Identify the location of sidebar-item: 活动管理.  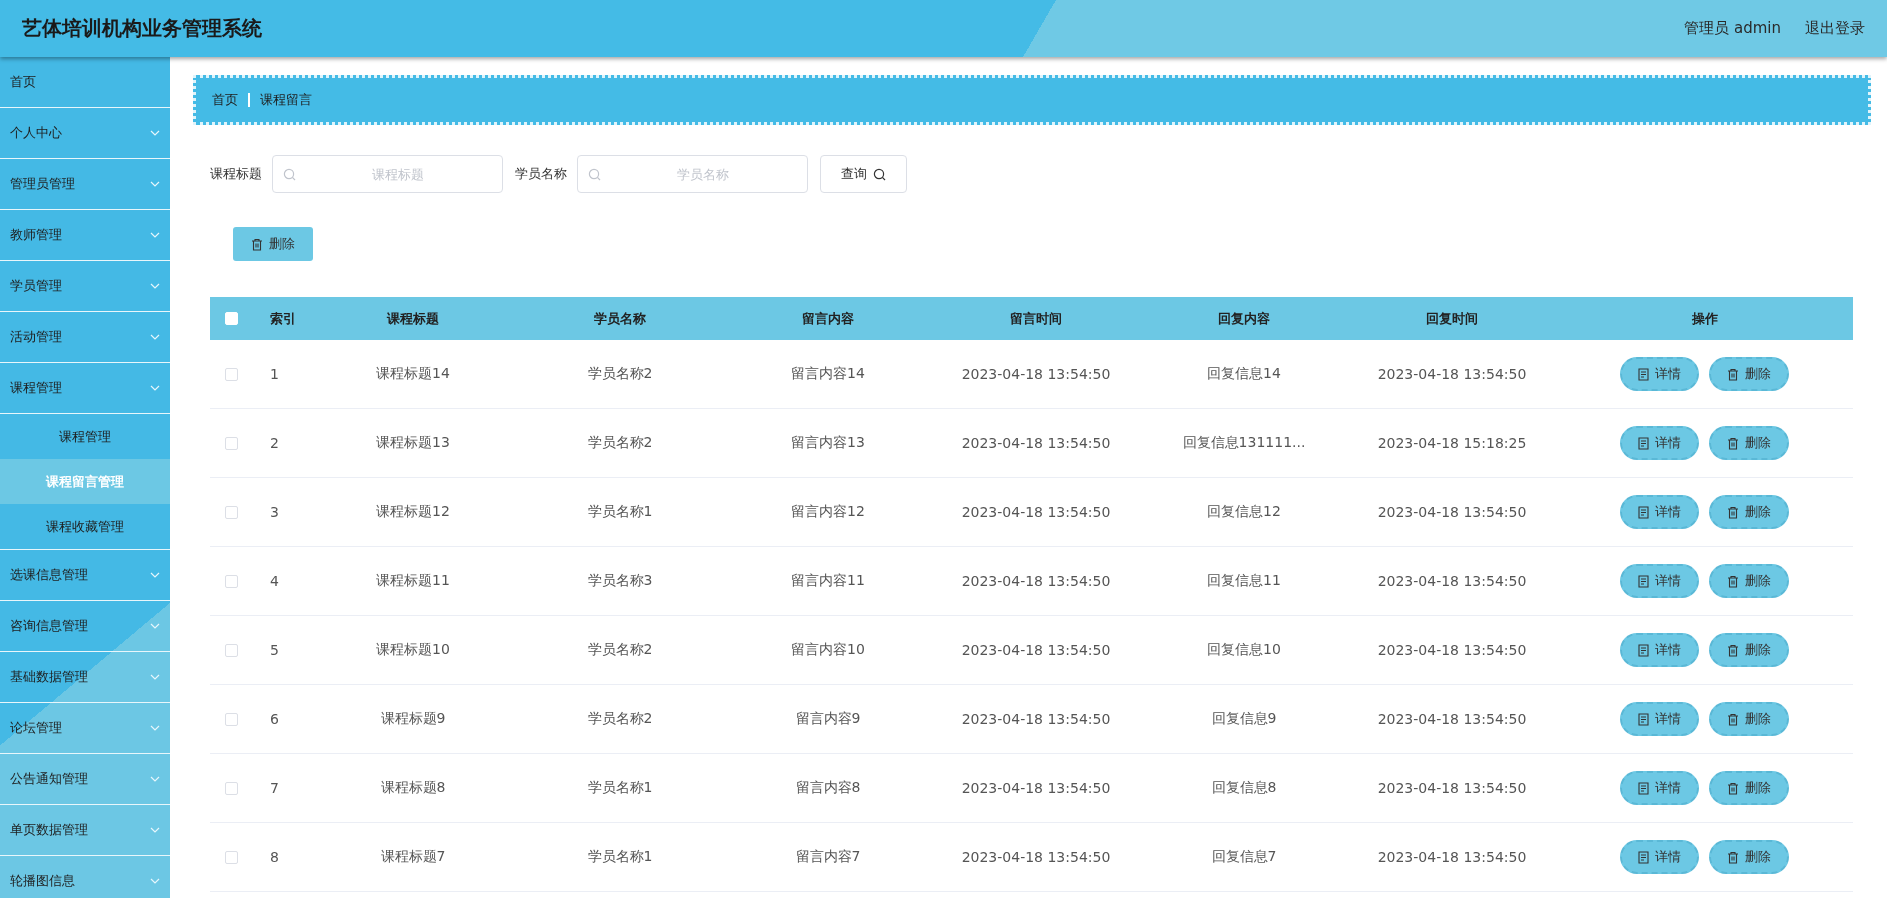
(85, 337).